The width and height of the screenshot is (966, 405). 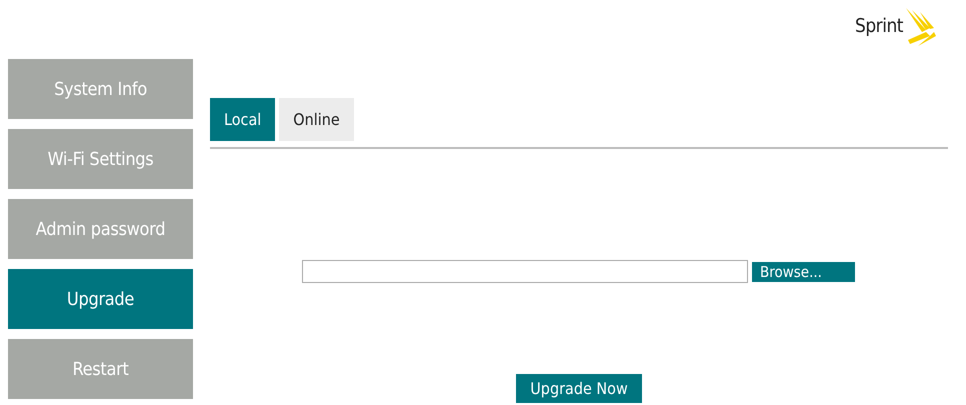 I want to click on sidebar-item: Upgrade, so click(x=100, y=299).